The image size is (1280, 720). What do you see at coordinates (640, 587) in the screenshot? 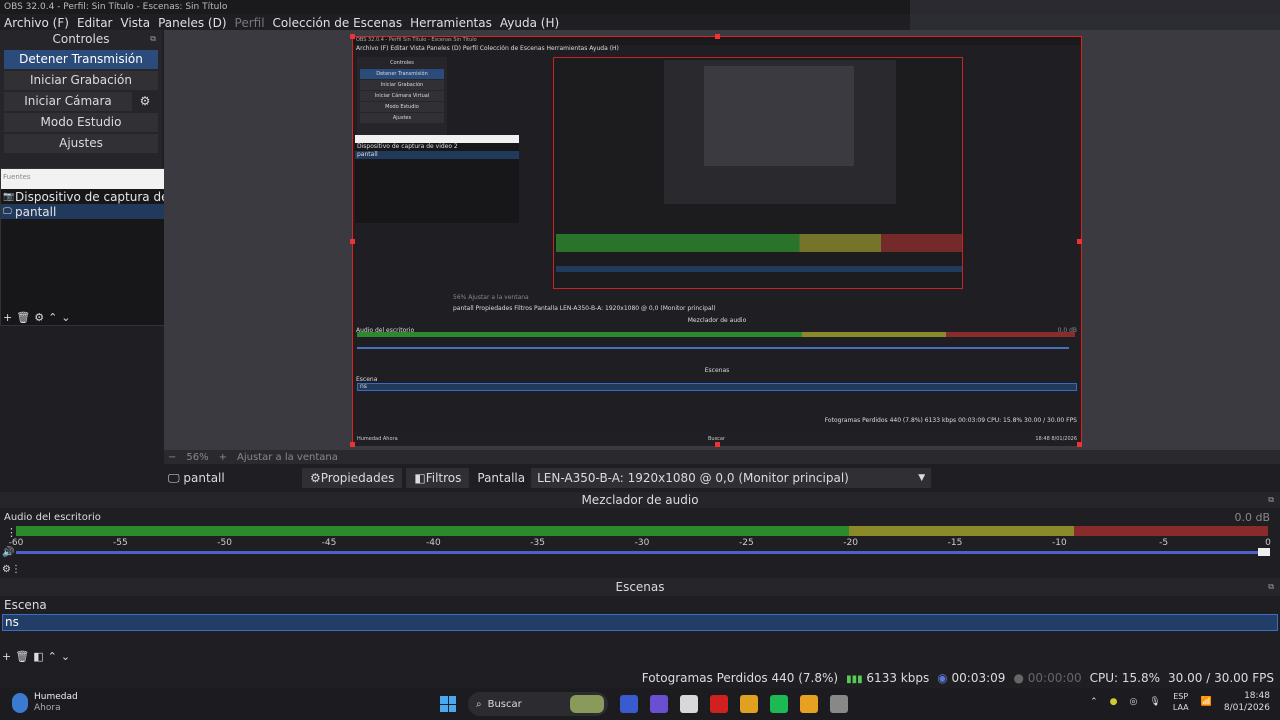
I see `scenes-title: Escenas` at bounding box center [640, 587].